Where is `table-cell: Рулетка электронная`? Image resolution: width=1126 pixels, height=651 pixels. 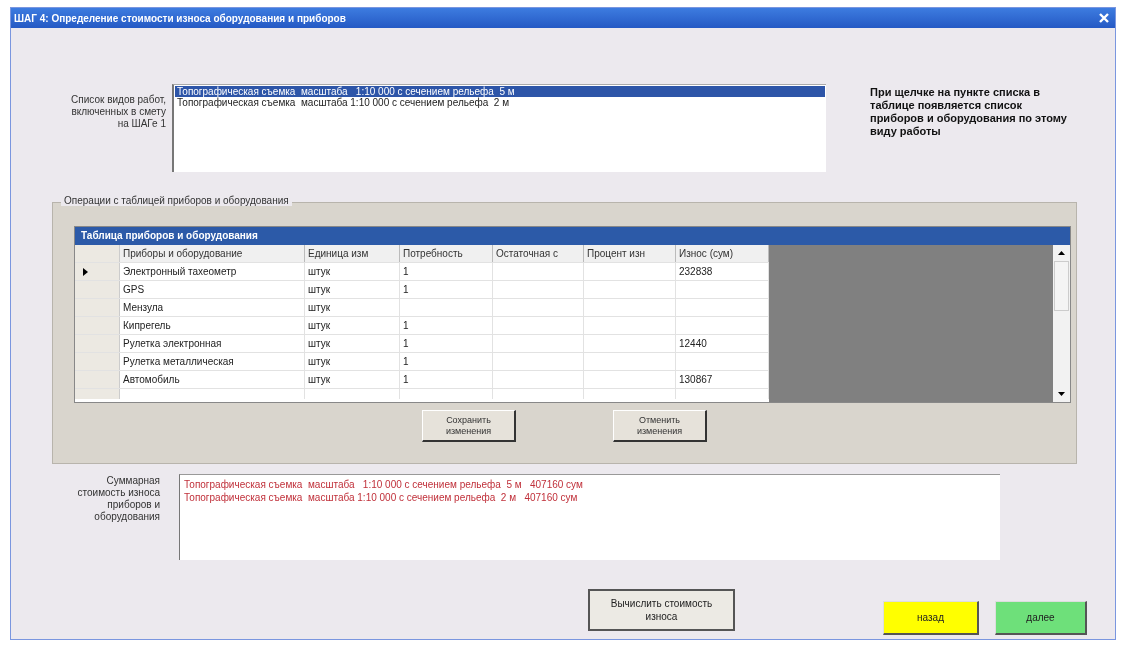
table-cell: Рулетка электронная is located at coordinates (212, 343).